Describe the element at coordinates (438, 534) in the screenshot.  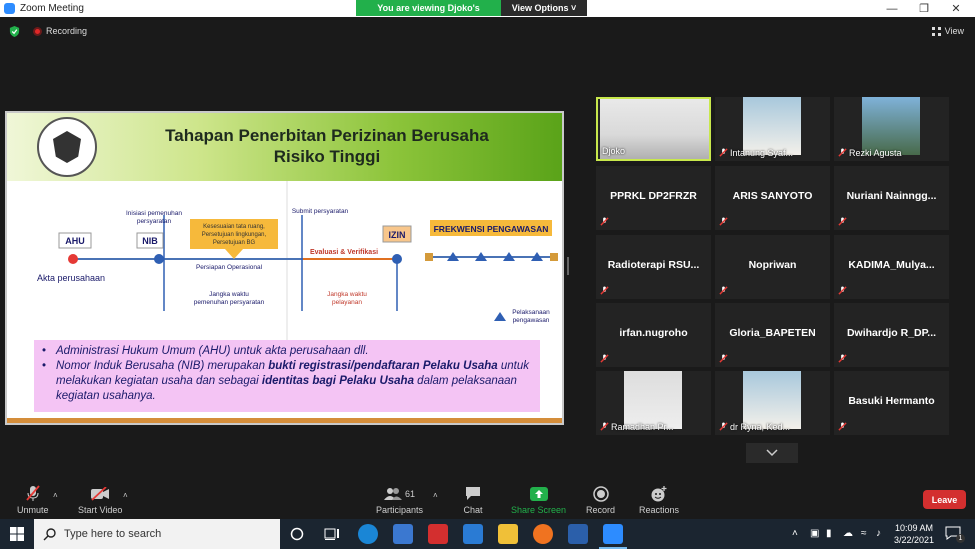
I see `gift-app-icon` at that location.